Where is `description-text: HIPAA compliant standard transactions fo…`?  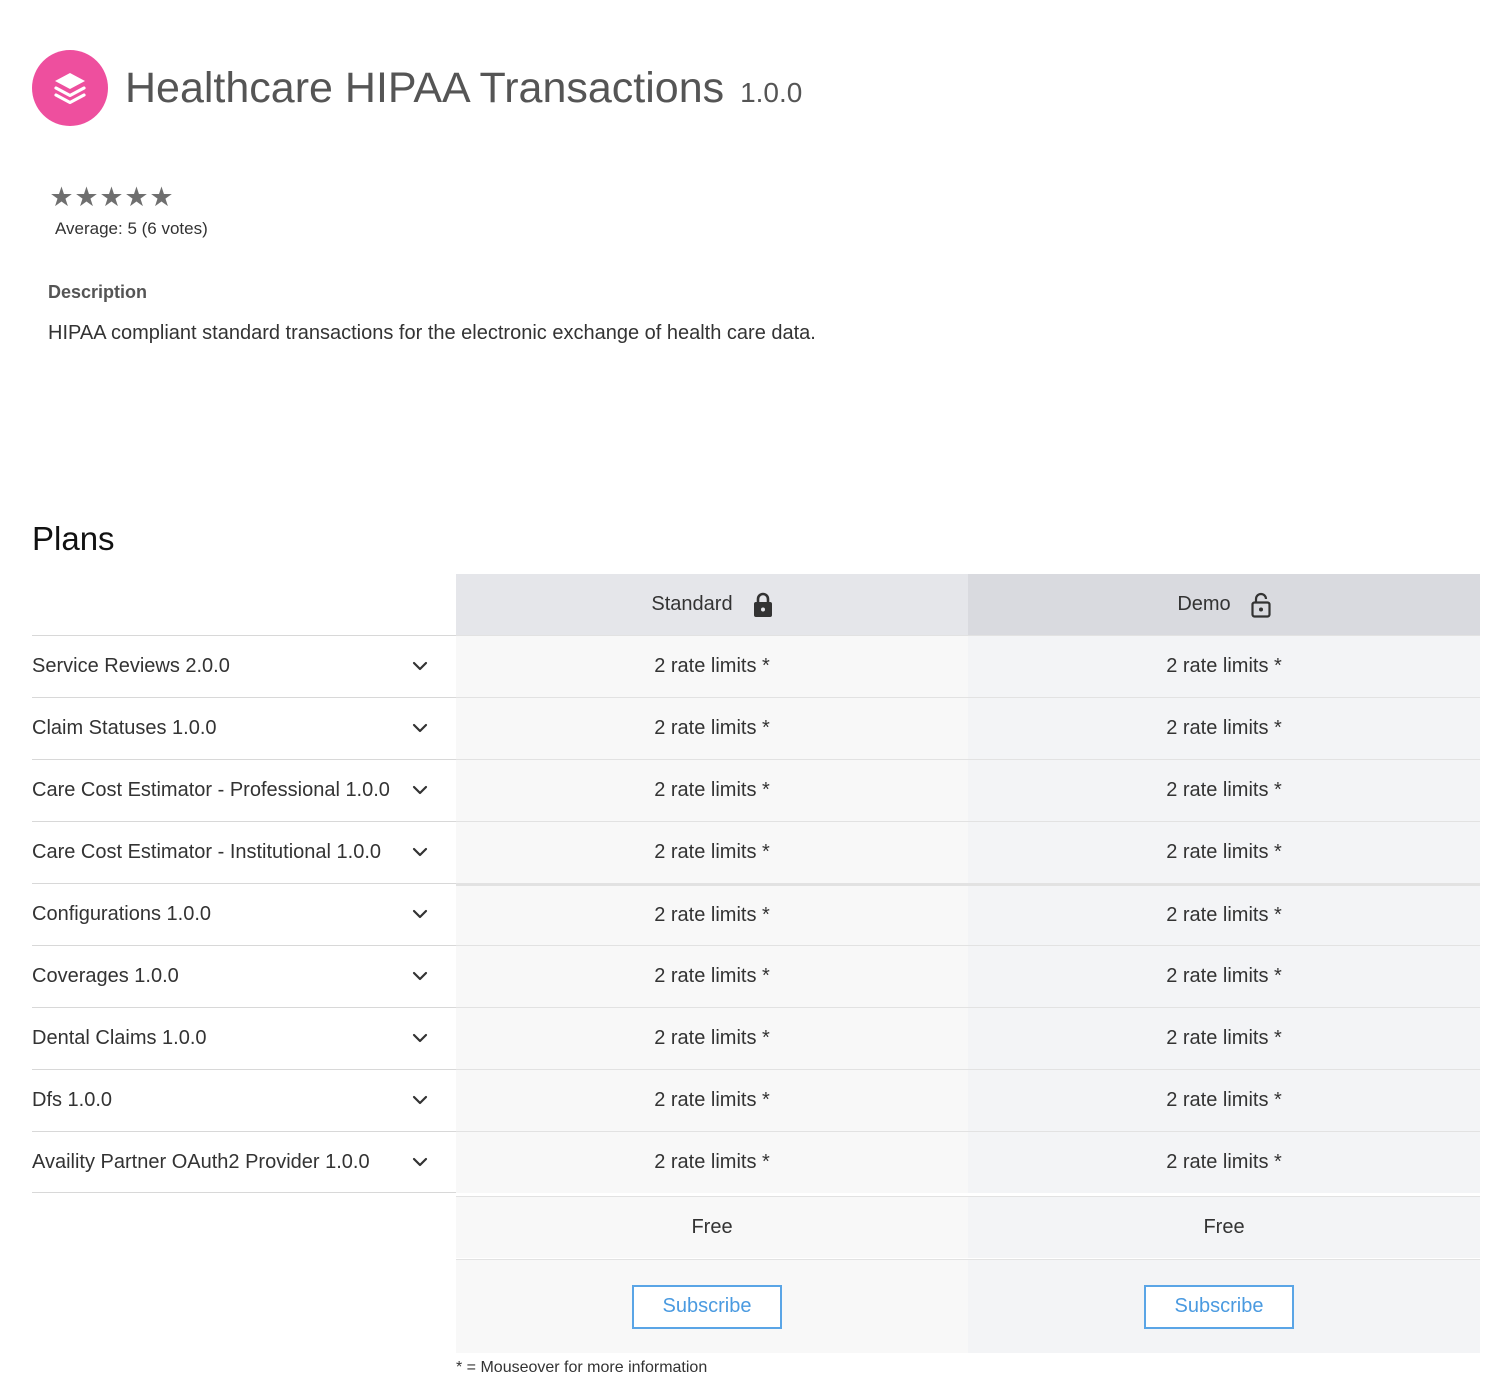 description-text: HIPAA compliant standard transactions fo… is located at coordinates (432, 333).